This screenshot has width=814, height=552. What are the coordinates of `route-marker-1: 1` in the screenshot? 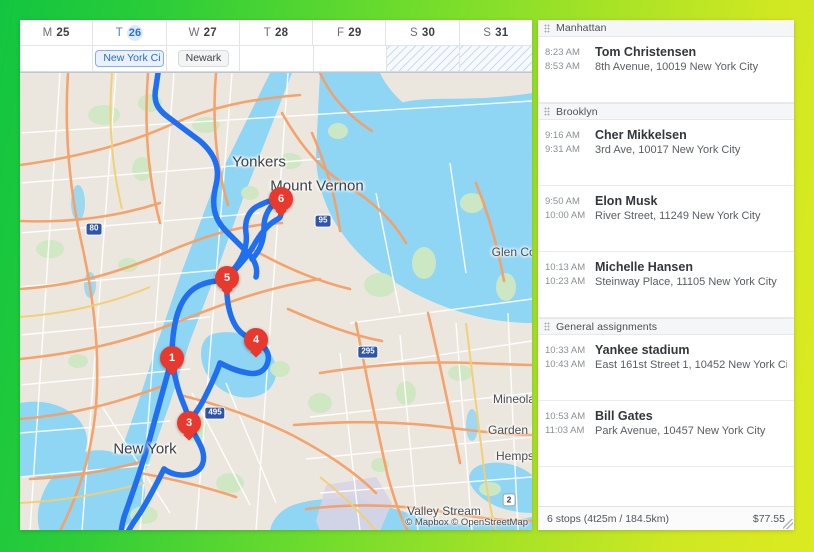 It's located at (172, 358).